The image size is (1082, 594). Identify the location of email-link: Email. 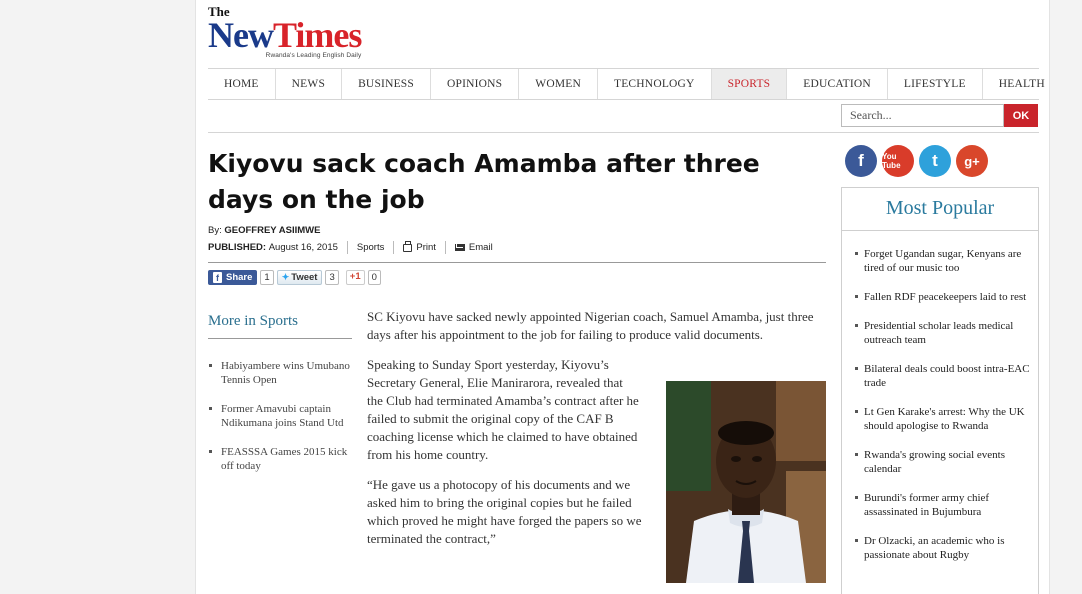
(473, 247).